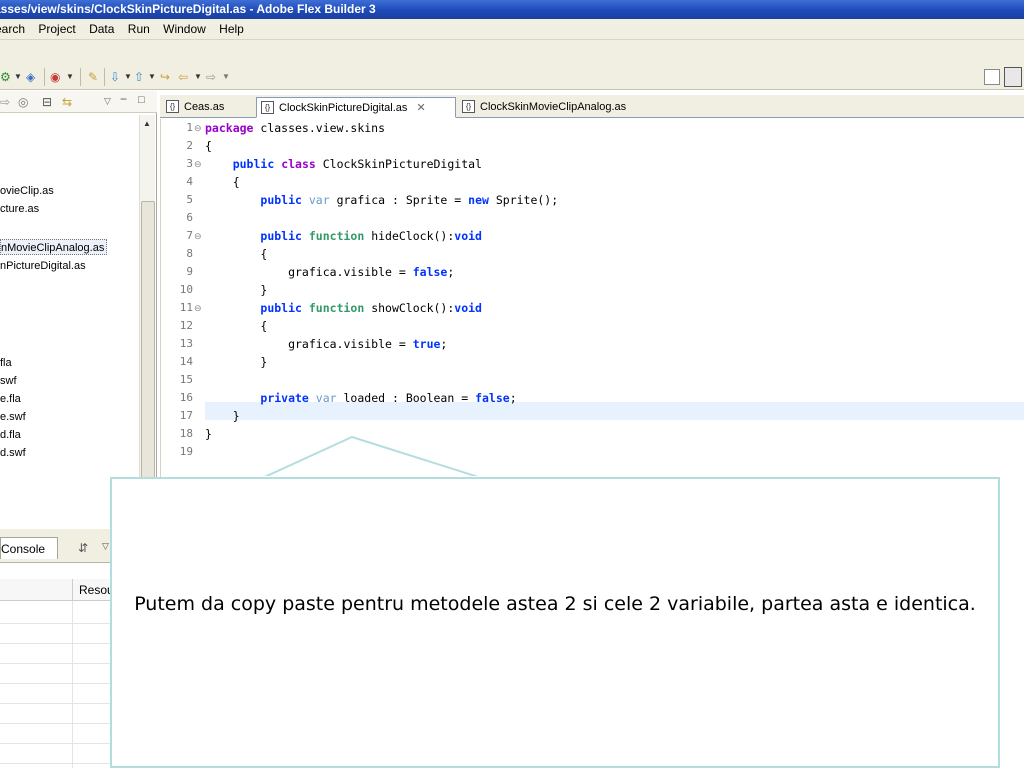  What do you see at coordinates (148, 356) in the screenshot?
I see `scrollbar-thumb` at bounding box center [148, 356].